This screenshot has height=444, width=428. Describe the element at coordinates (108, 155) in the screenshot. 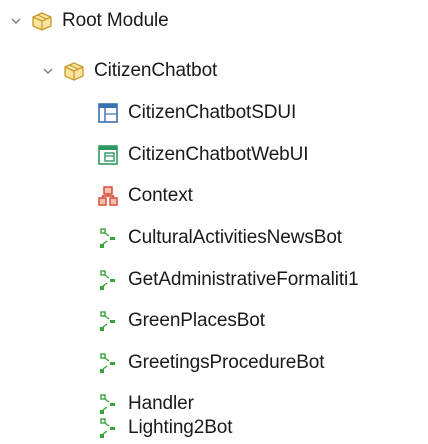

I see `web-panel-icon` at that location.